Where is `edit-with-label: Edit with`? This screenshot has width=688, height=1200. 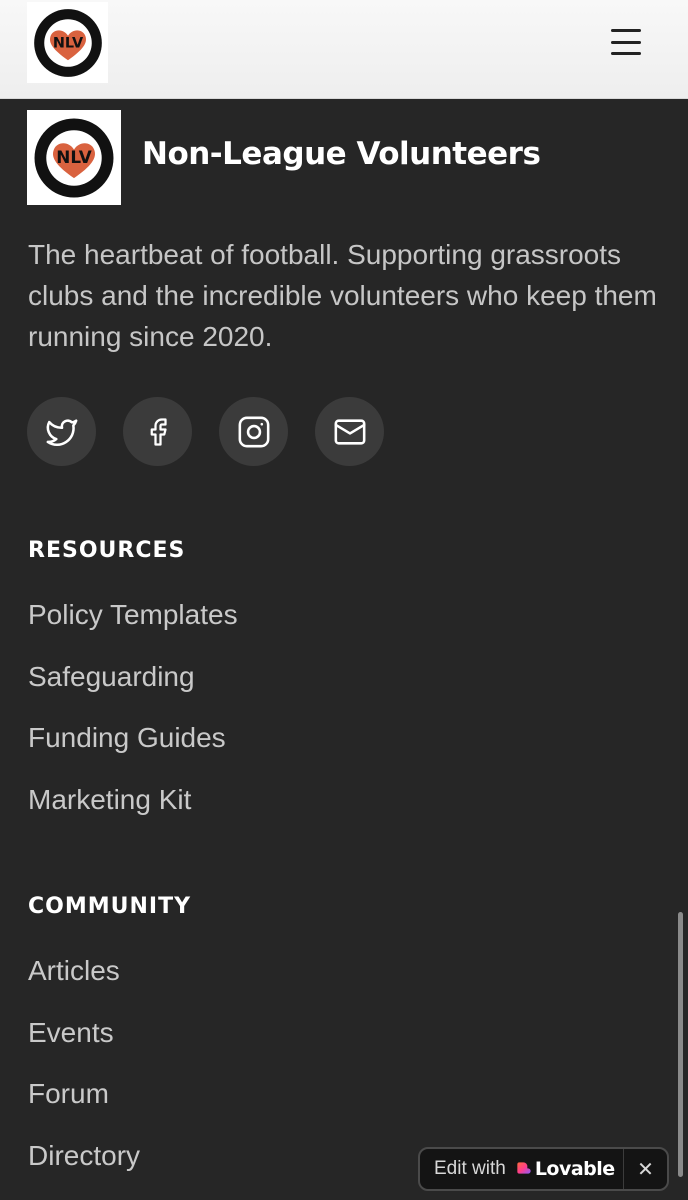
edit-with-label: Edit with is located at coordinates (470, 1168).